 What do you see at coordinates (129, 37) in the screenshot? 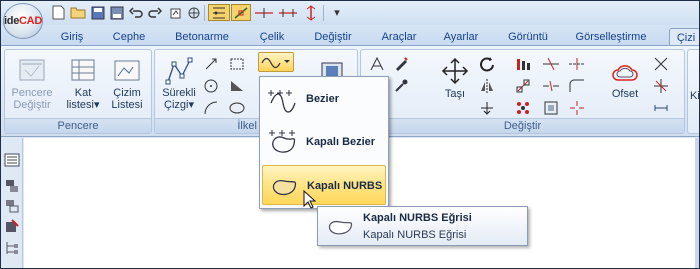
I see `tab-cephe: Cephe` at bounding box center [129, 37].